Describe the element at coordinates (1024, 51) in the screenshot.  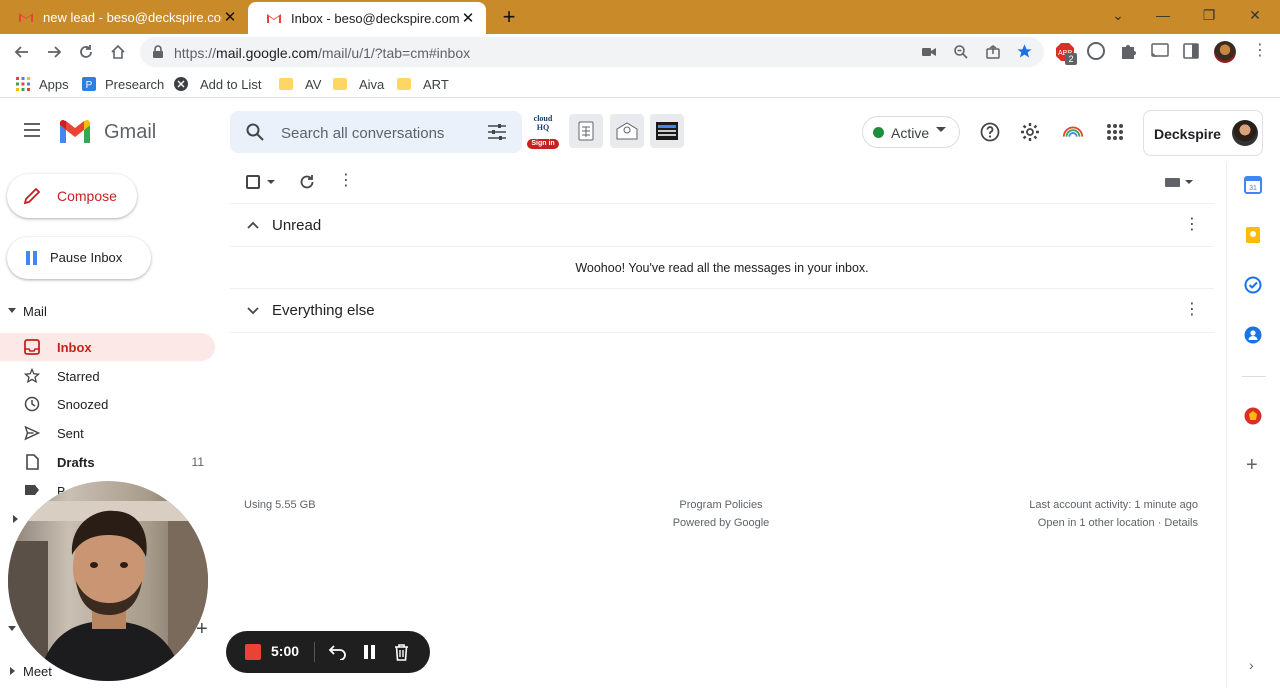
I see `bookmark-star-icon` at that location.